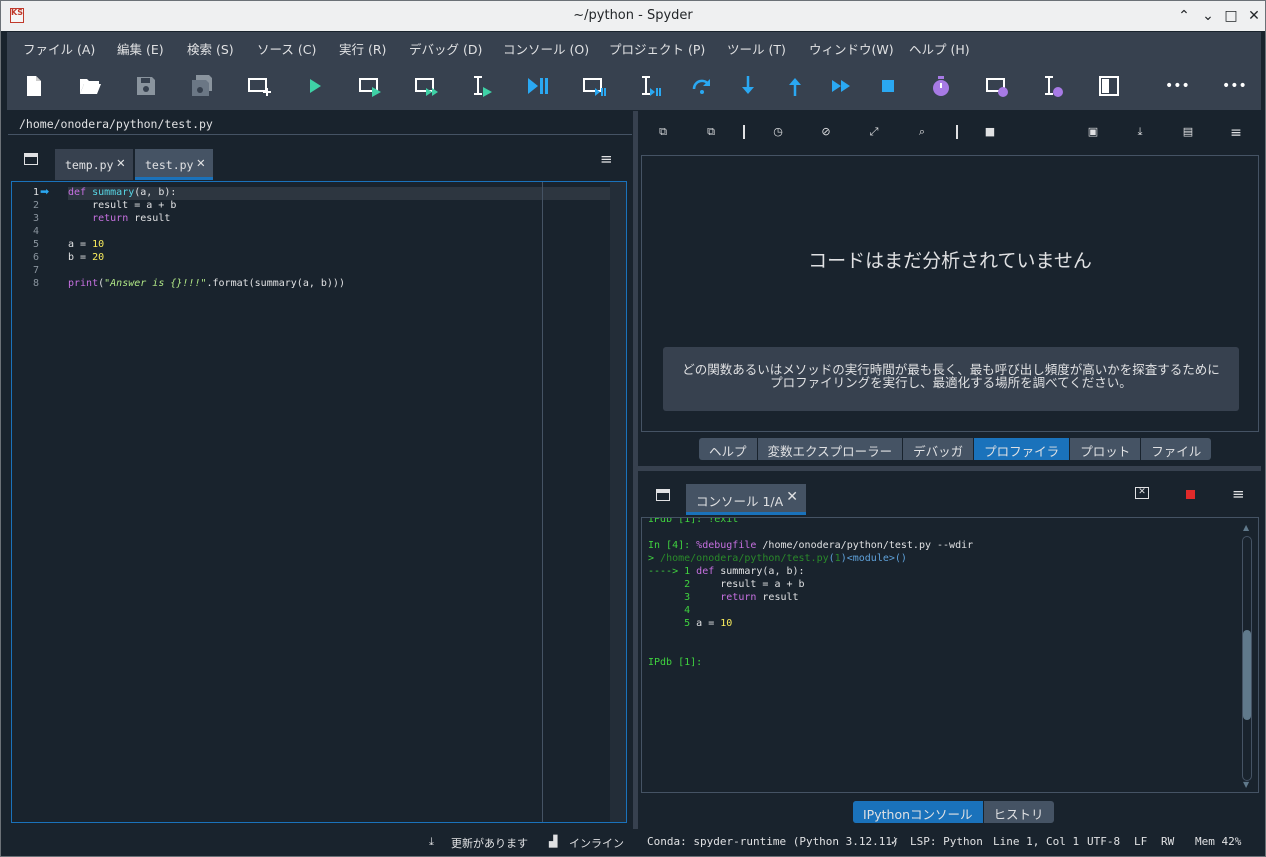 This screenshot has width=1266, height=857. Describe the element at coordinates (538, 86) in the screenshot. I see `debug-icon` at that location.